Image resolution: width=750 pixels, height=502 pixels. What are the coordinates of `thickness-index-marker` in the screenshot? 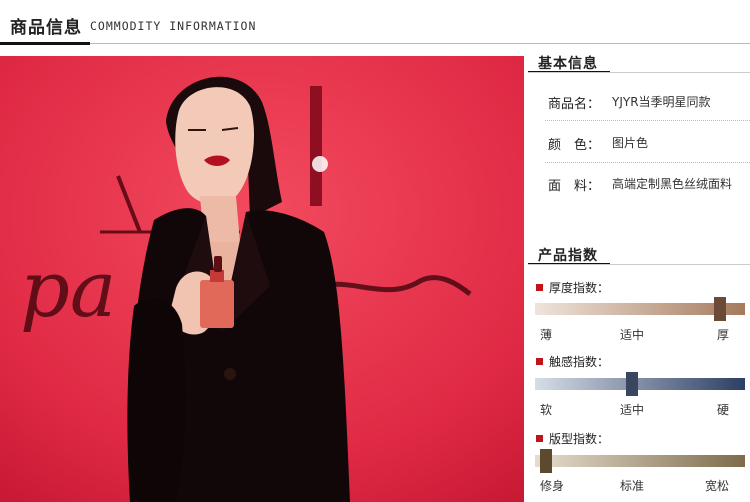 It's located at (719, 309).